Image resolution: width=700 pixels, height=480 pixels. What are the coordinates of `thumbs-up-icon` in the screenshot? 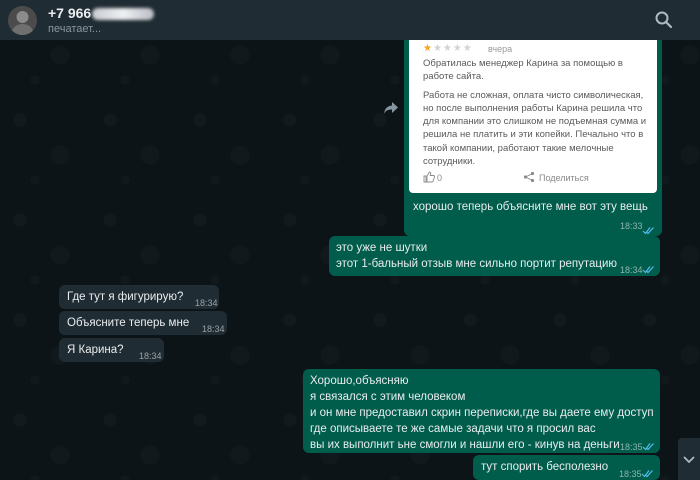 It's located at (429, 178).